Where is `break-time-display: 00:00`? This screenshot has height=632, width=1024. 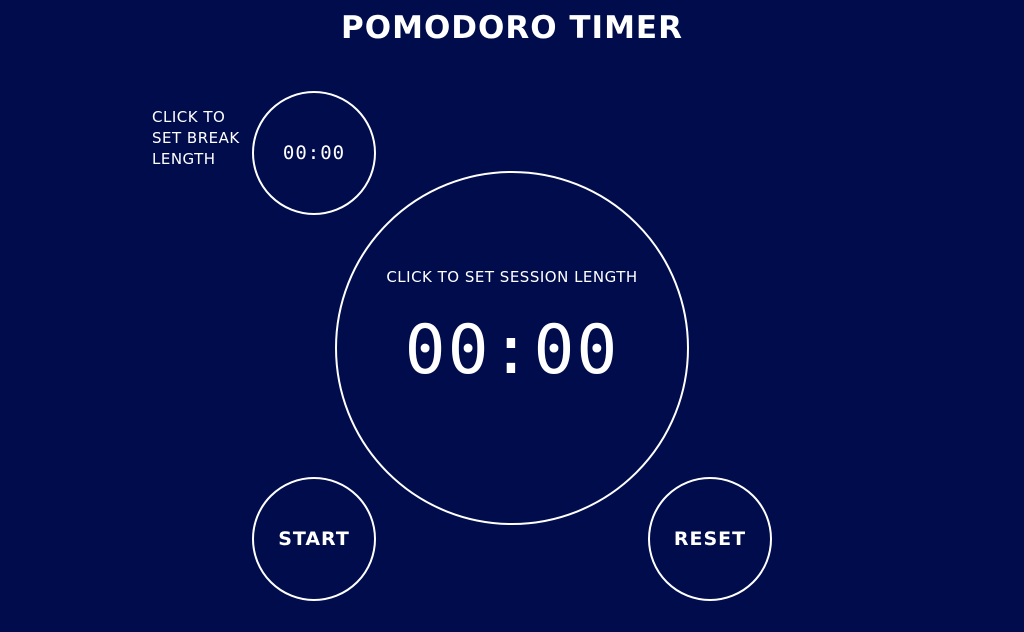
break-time-display: 00:00 is located at coordinates (314, 153).